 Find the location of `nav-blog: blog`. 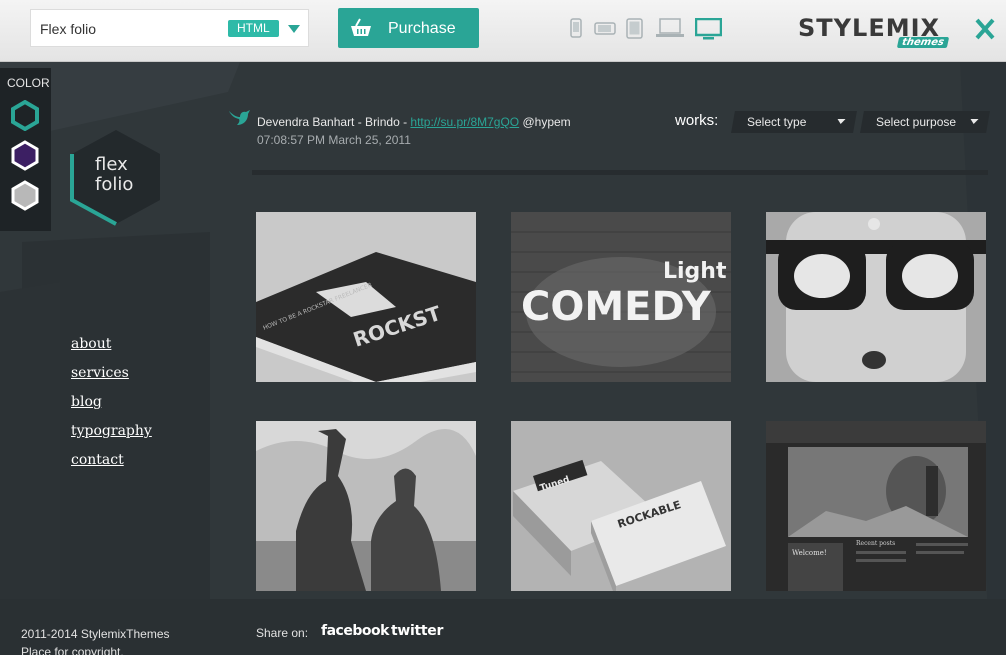

nav-blog: blog is located at coordinates (111, 407).